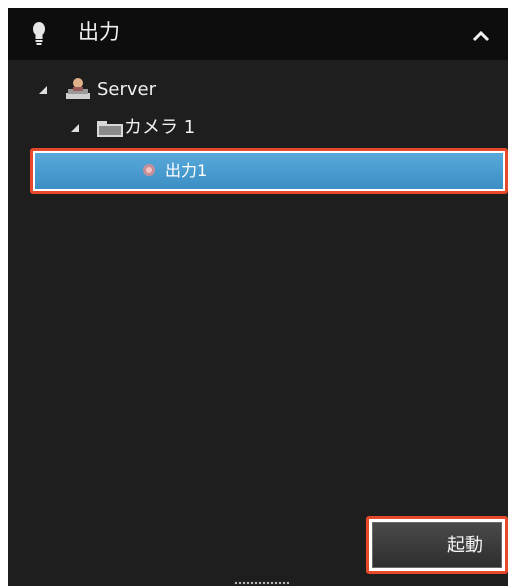  I want to click on lightbulb-icon, so click(39, 33).